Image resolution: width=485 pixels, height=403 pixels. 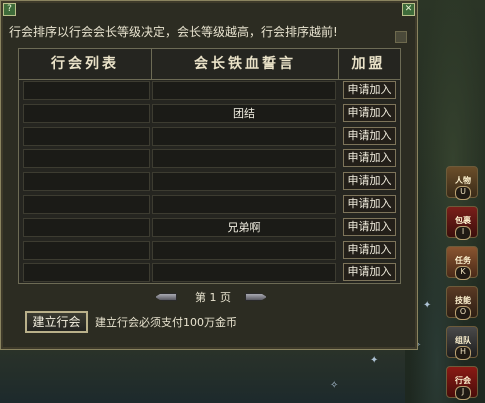 What do you see at coordinates (166, 322) in the screenshot?
I see `create-guild-cost-note: 建立行会必须支付100万金币` at bounding box center [166, 322].